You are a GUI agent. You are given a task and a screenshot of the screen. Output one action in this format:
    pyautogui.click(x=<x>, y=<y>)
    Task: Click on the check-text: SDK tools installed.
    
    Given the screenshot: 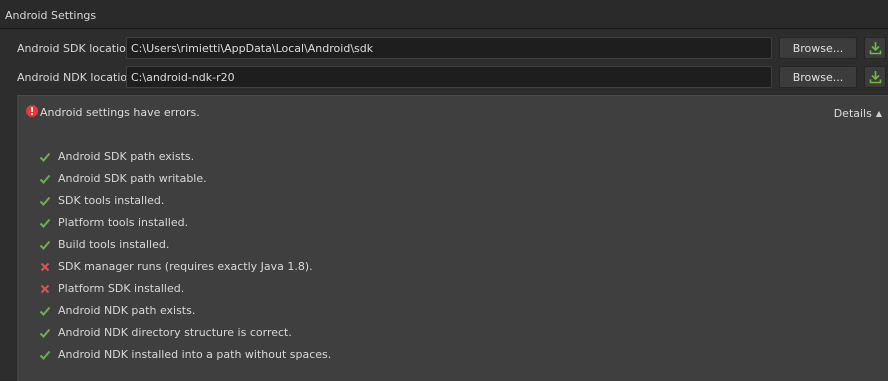 What is the action you would take?
    pyautogui.click(x=111, y=200)
    